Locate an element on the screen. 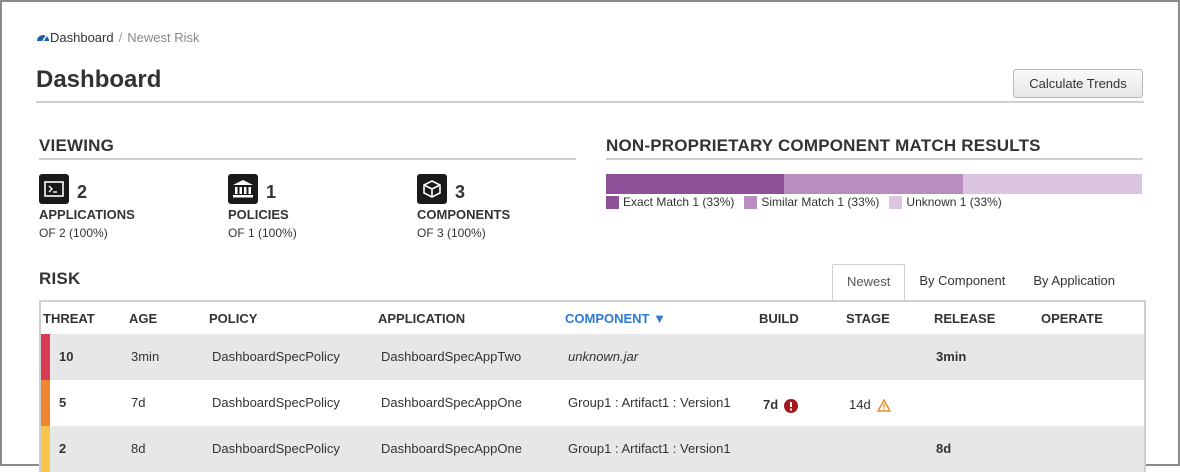 Image resolution: width=1180 pixels, height=472 pixels. terminal-icon is located at coordinates (54, 189).